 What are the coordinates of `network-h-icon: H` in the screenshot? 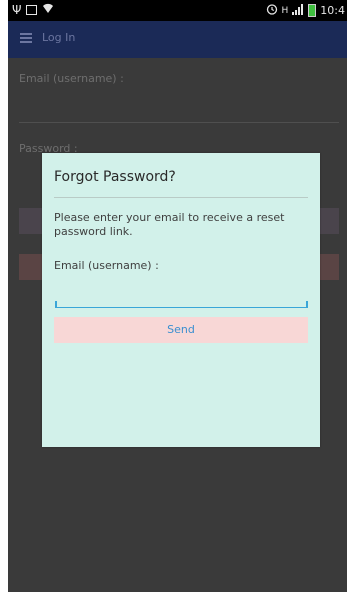 It's located at (285, 10).